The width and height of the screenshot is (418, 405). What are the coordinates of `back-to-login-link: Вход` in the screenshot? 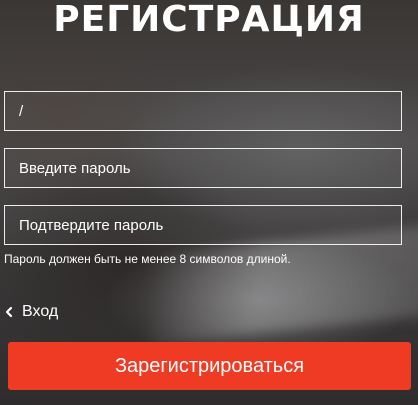 It's located at (31, 312).